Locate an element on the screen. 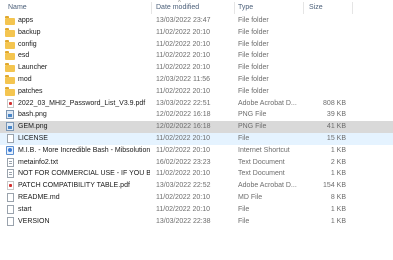 This screenshot has width=393, height=260. file-name: bash.png is located at coordinates (32, 115).